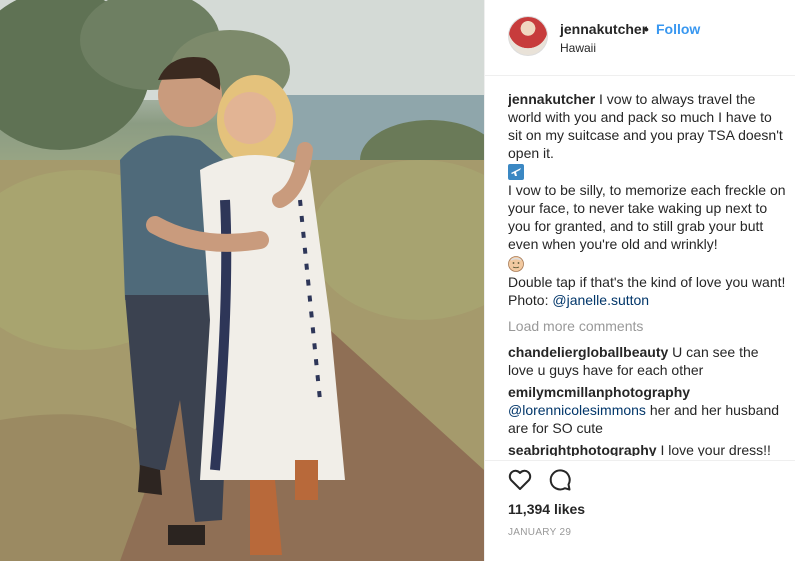 The height and width of the screenshot is (561, 804). What do you see at coordinates (599, 392) in the screenshot?
I see `comment-username: emilymcmillanphotography` at bounding box center [599, 392].